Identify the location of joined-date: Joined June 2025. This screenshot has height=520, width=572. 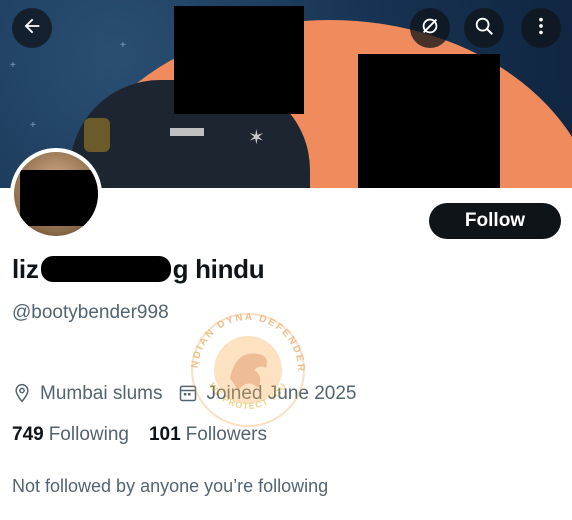
(281, 393).